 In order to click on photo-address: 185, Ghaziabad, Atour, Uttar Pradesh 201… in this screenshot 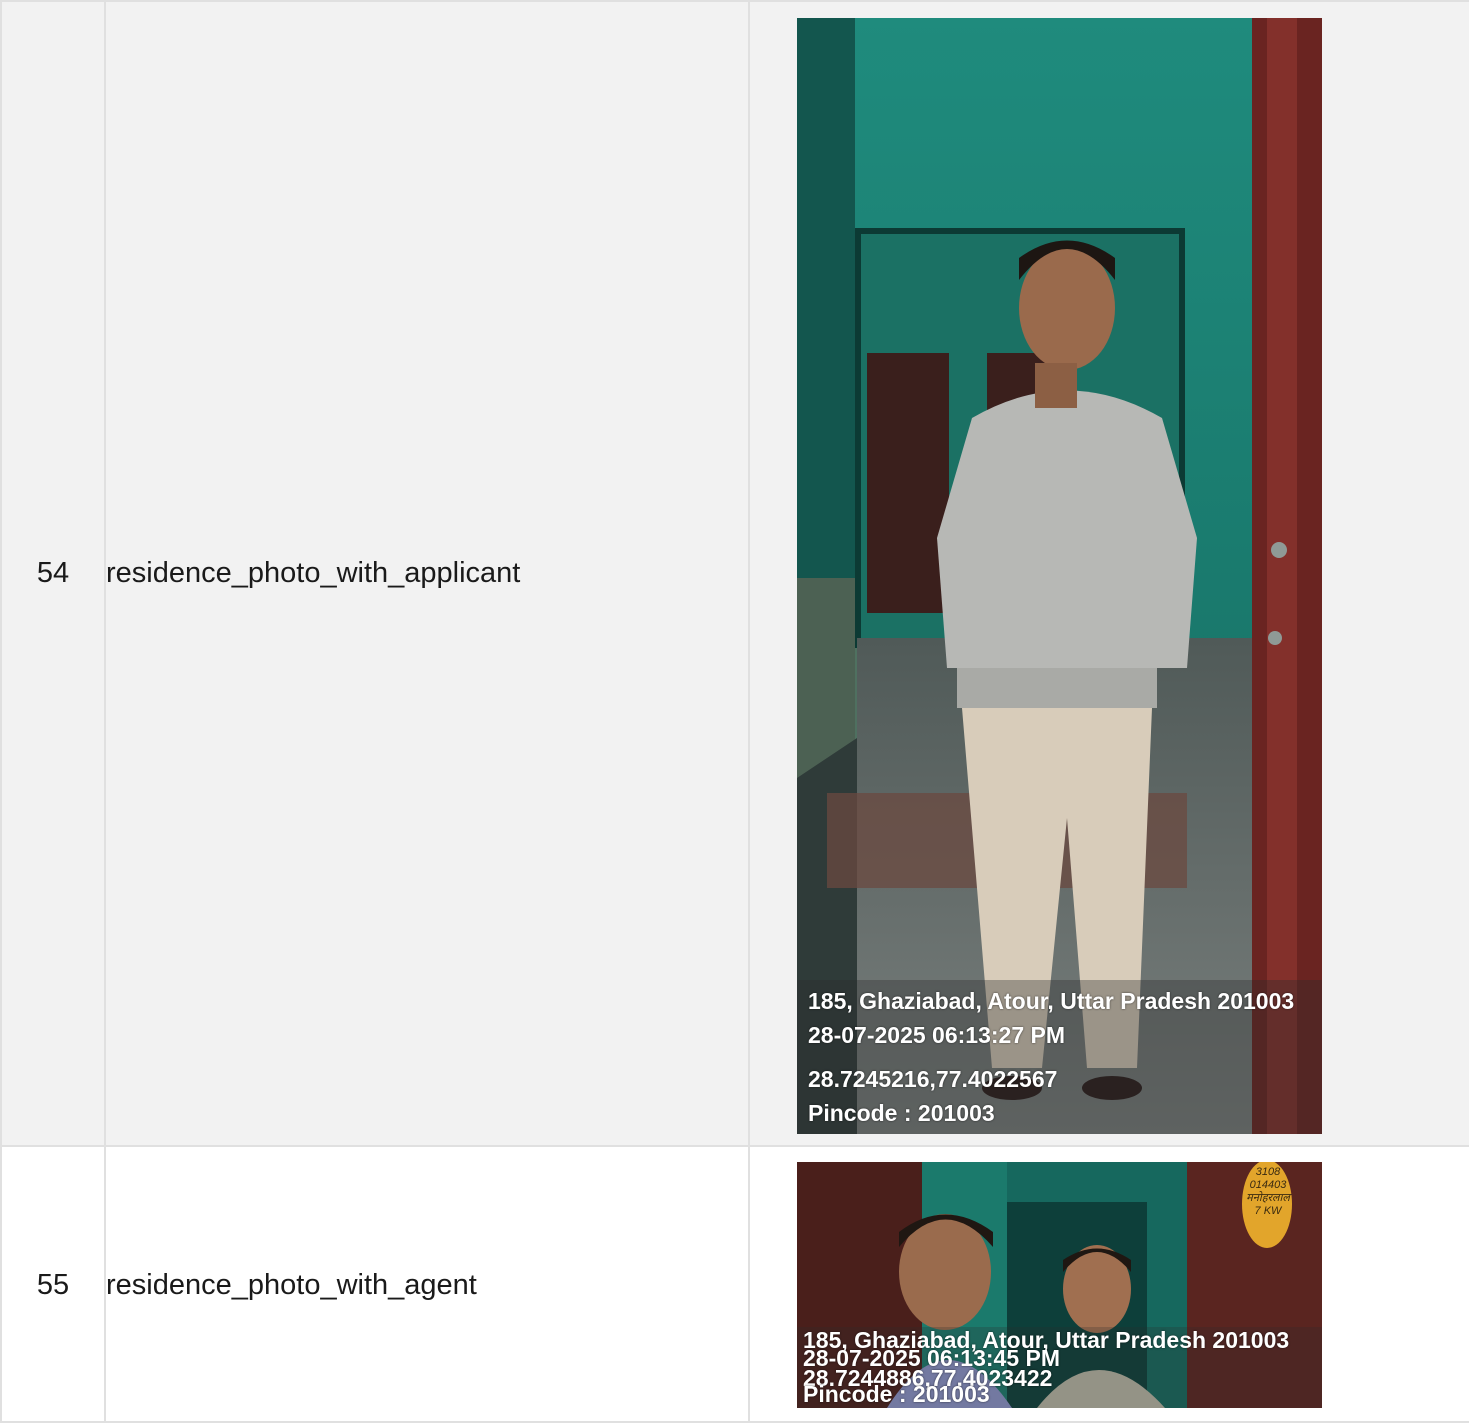, I will do `click(1051, 1001)`.